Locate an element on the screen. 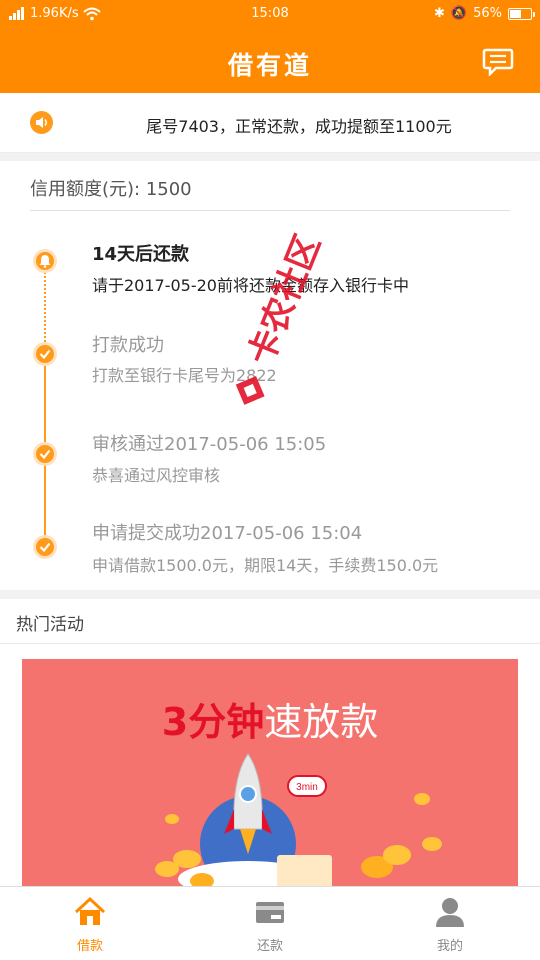 The image size is (540, 960). timeline-item-title: 14天后还款 is located at coordinates (141, 254).